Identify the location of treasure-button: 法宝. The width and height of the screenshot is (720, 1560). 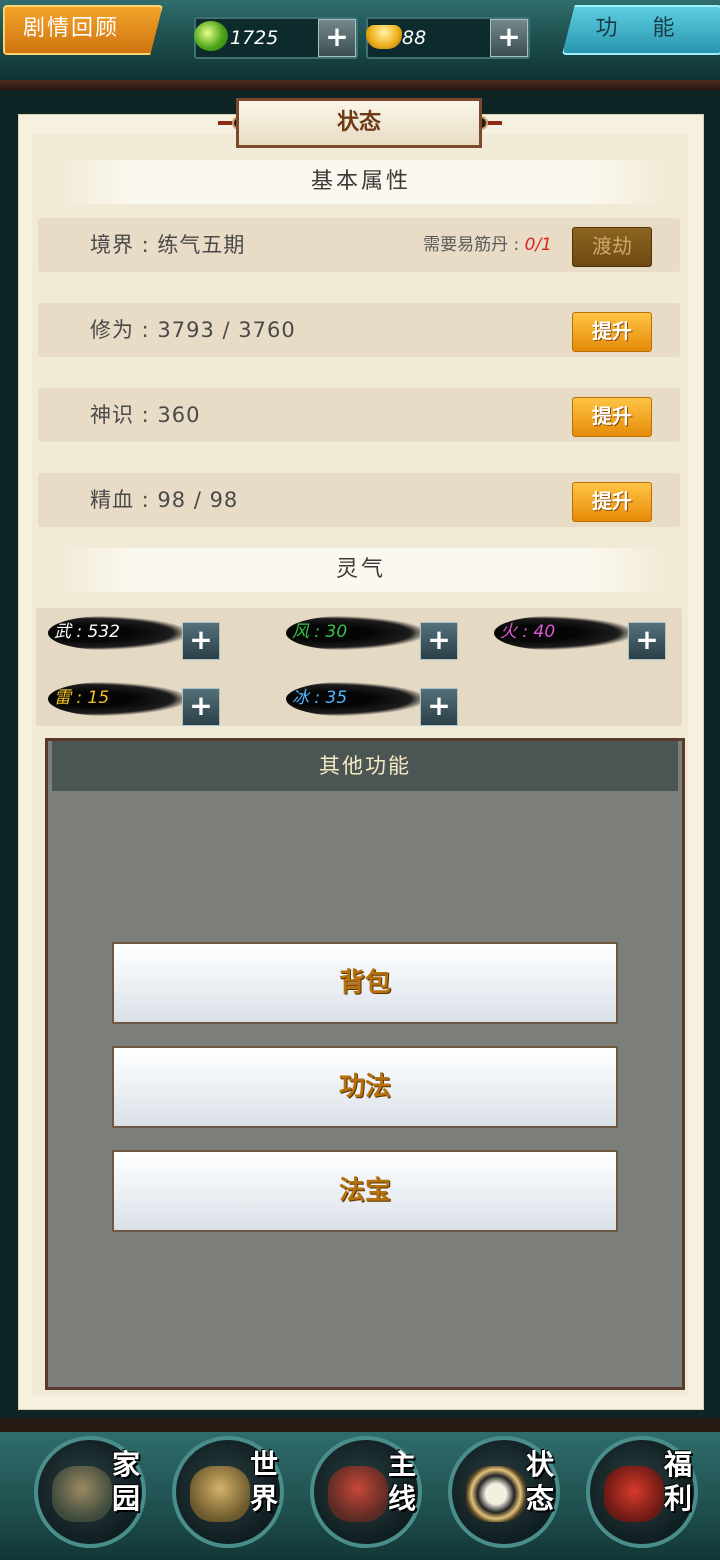
(365, 1191).